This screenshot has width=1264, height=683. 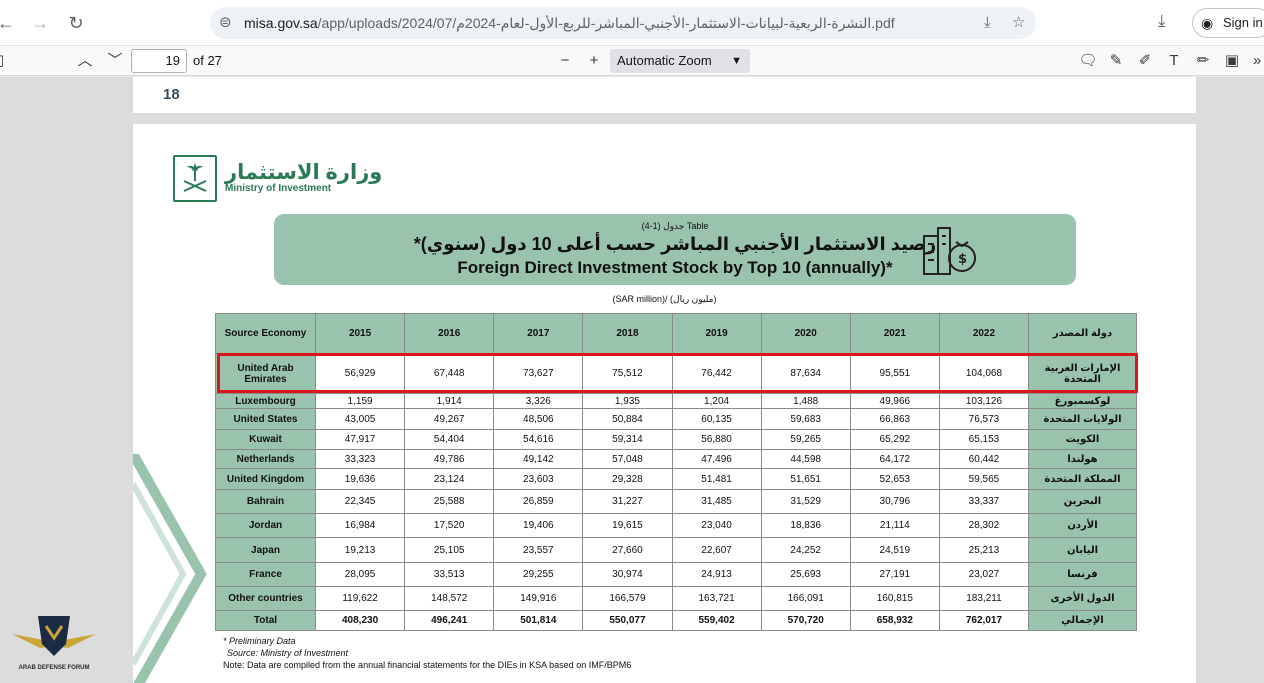 What do you see at coordinates (1082, 501) in the screenshot?
I see `source-economy-arabic-cell: البحرين` at bounding box center [1082, 501].